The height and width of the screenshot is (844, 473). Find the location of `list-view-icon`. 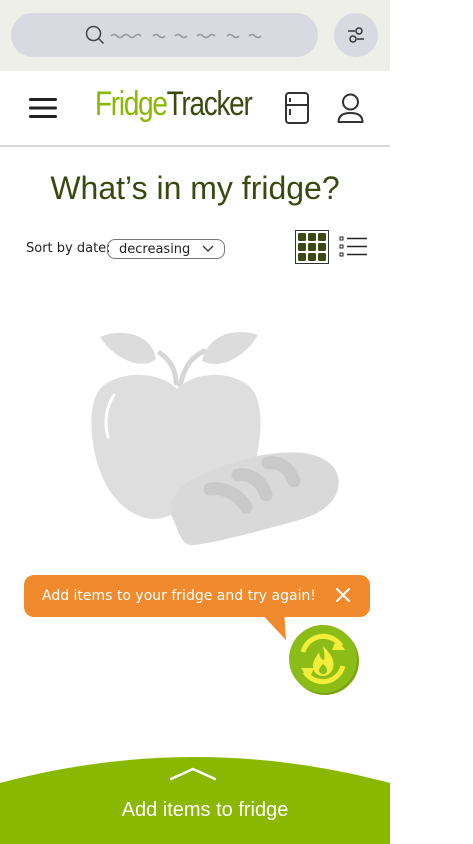

list-view-icon is located at coordinates (353, 246).